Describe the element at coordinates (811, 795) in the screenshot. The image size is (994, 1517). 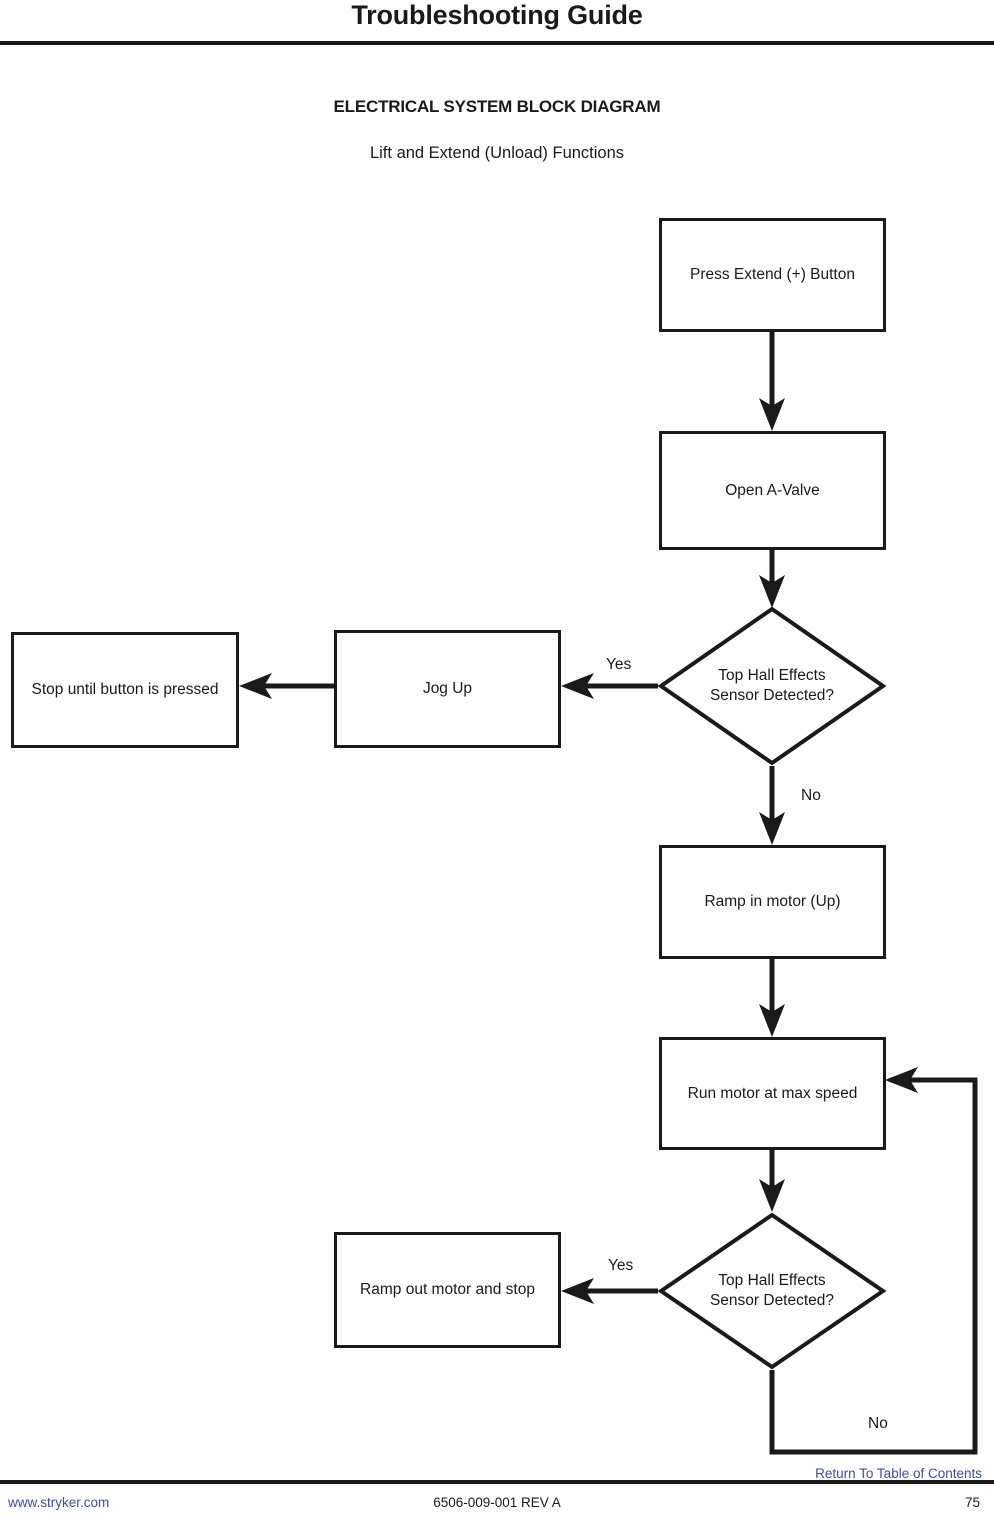
I see `edge-label-no-top: No` at that location.